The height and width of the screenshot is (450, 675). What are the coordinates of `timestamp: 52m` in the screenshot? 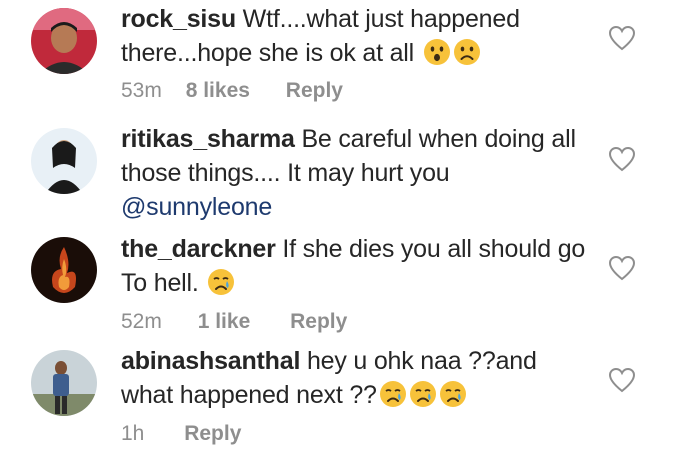 It's located at (141, 321).